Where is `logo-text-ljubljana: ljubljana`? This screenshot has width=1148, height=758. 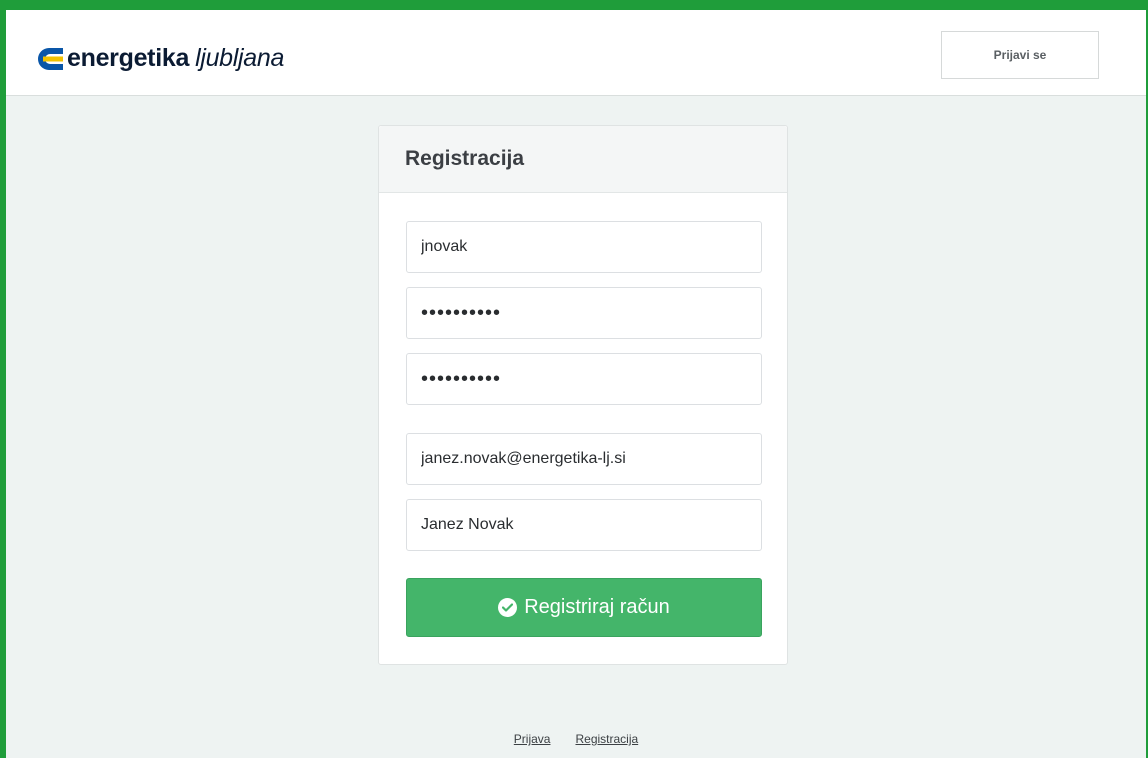
logo-text-ljubljana: ljubljana is located at coordinates (240, 58).